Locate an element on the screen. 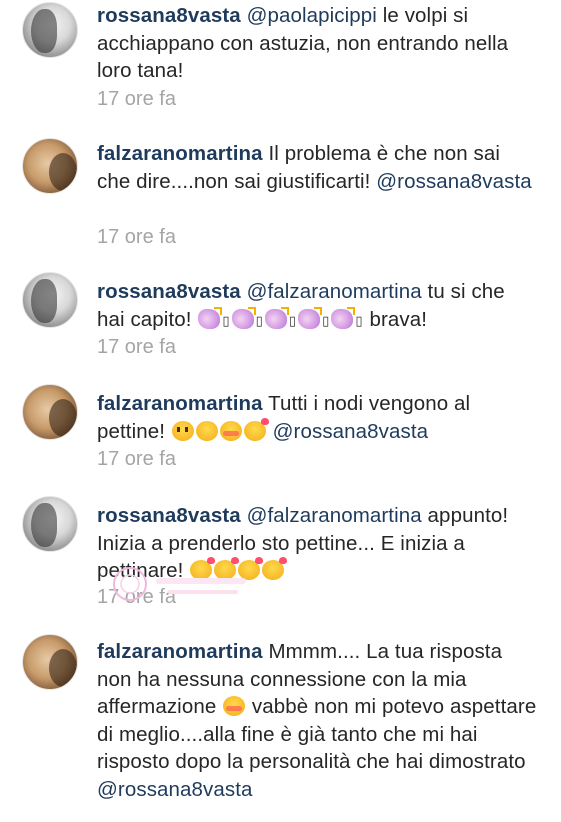 Image resolution: width=561 pixels, height=822 pixels. comment-mention: @paolapicippi is located at coordinates (312, 15).